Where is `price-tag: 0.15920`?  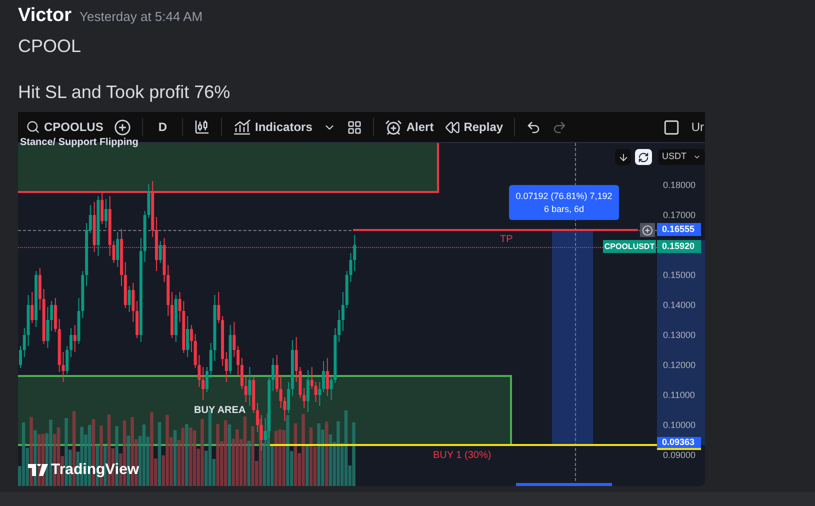 price-tag: 0.15920 is located at coordinates (679, 246).